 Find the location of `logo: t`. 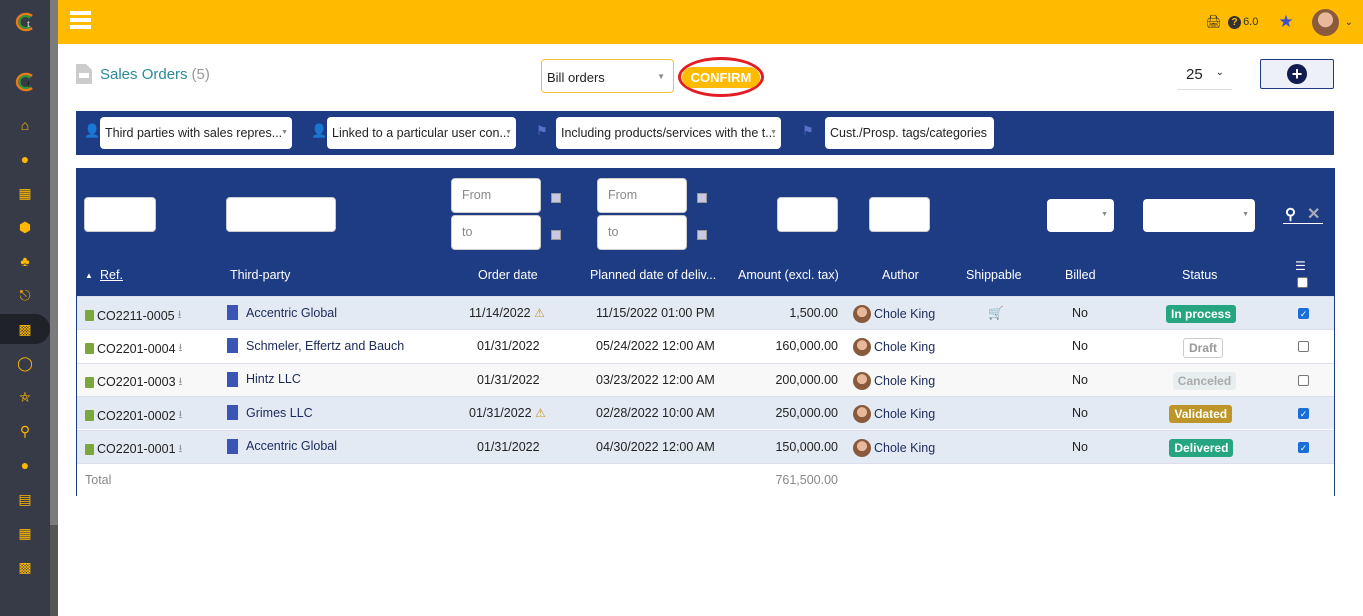

logo: t is located at coordinates (25, 22).